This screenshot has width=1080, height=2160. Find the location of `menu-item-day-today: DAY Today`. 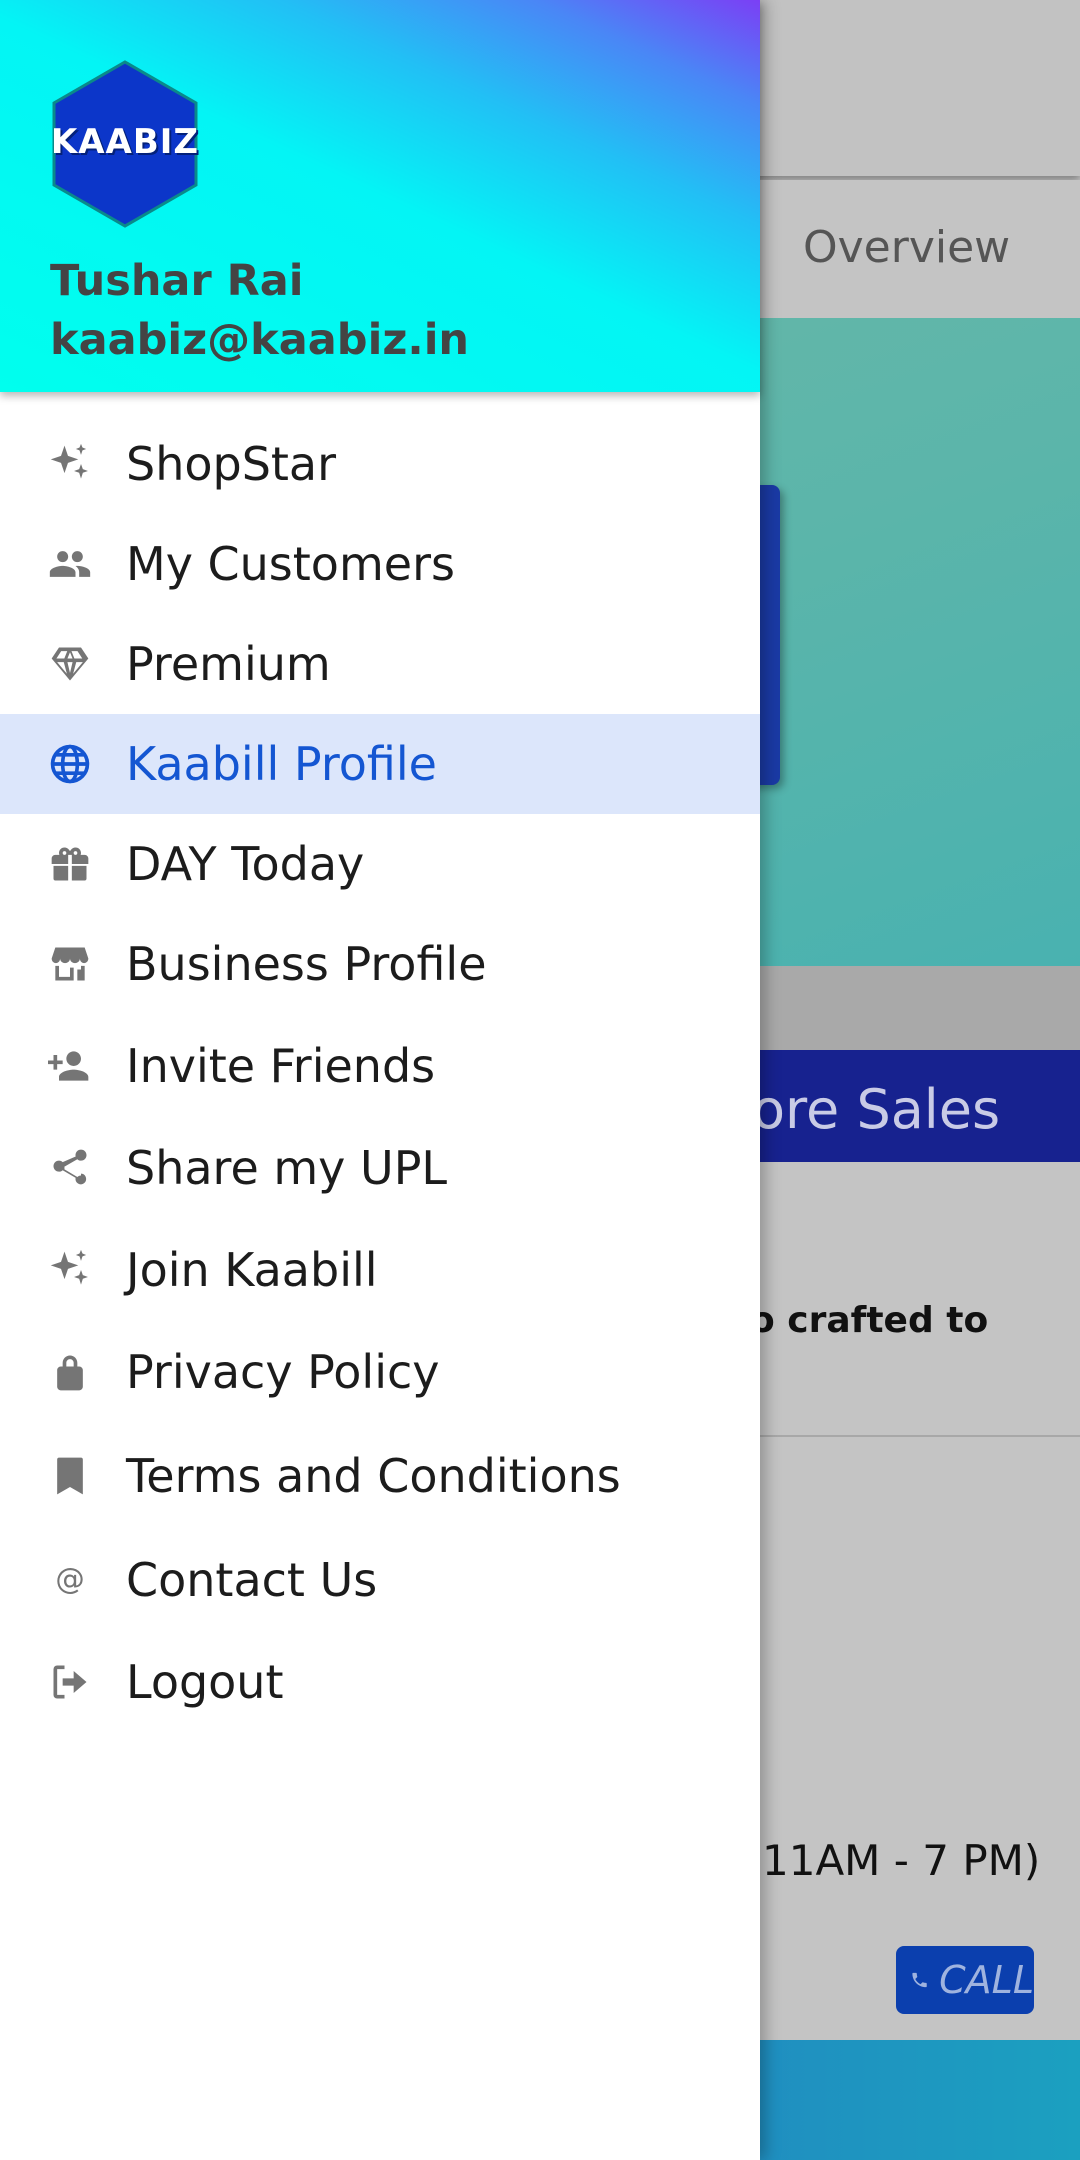

menu-item-day-today: DAY Today is located at coordinates (380, 864).